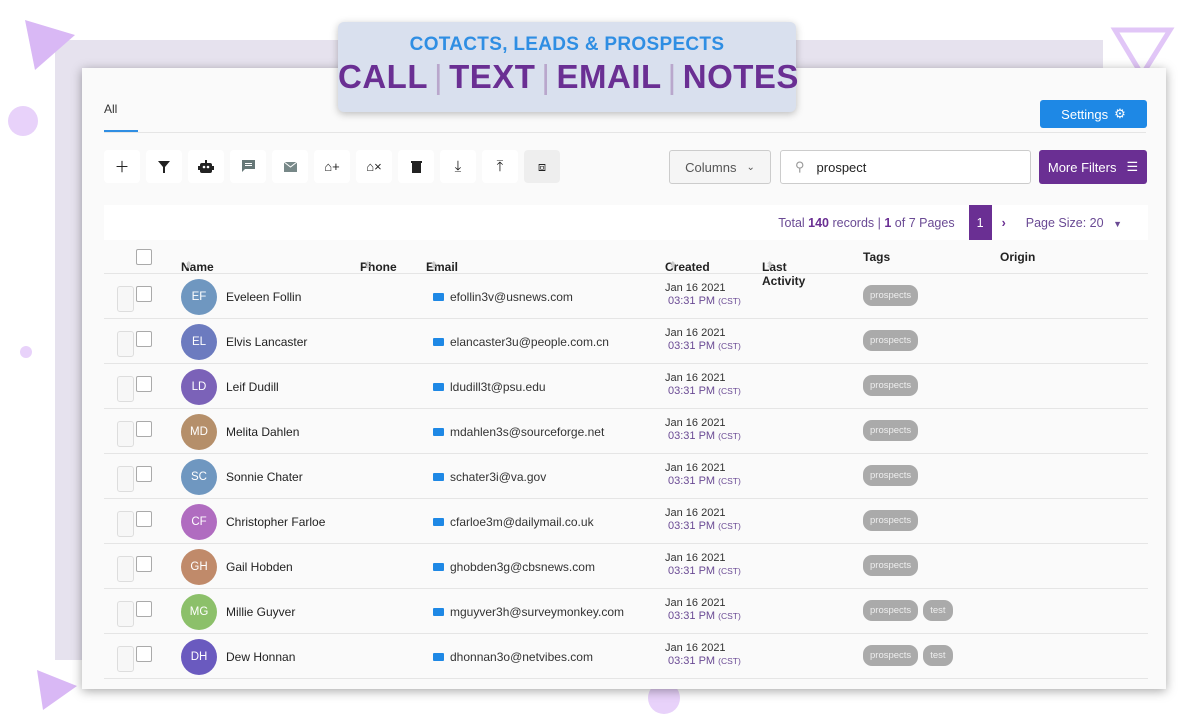  Describe the element at coordinates (609, 76) in the screenshot. I see `banner-email: EMAIL` at that location.